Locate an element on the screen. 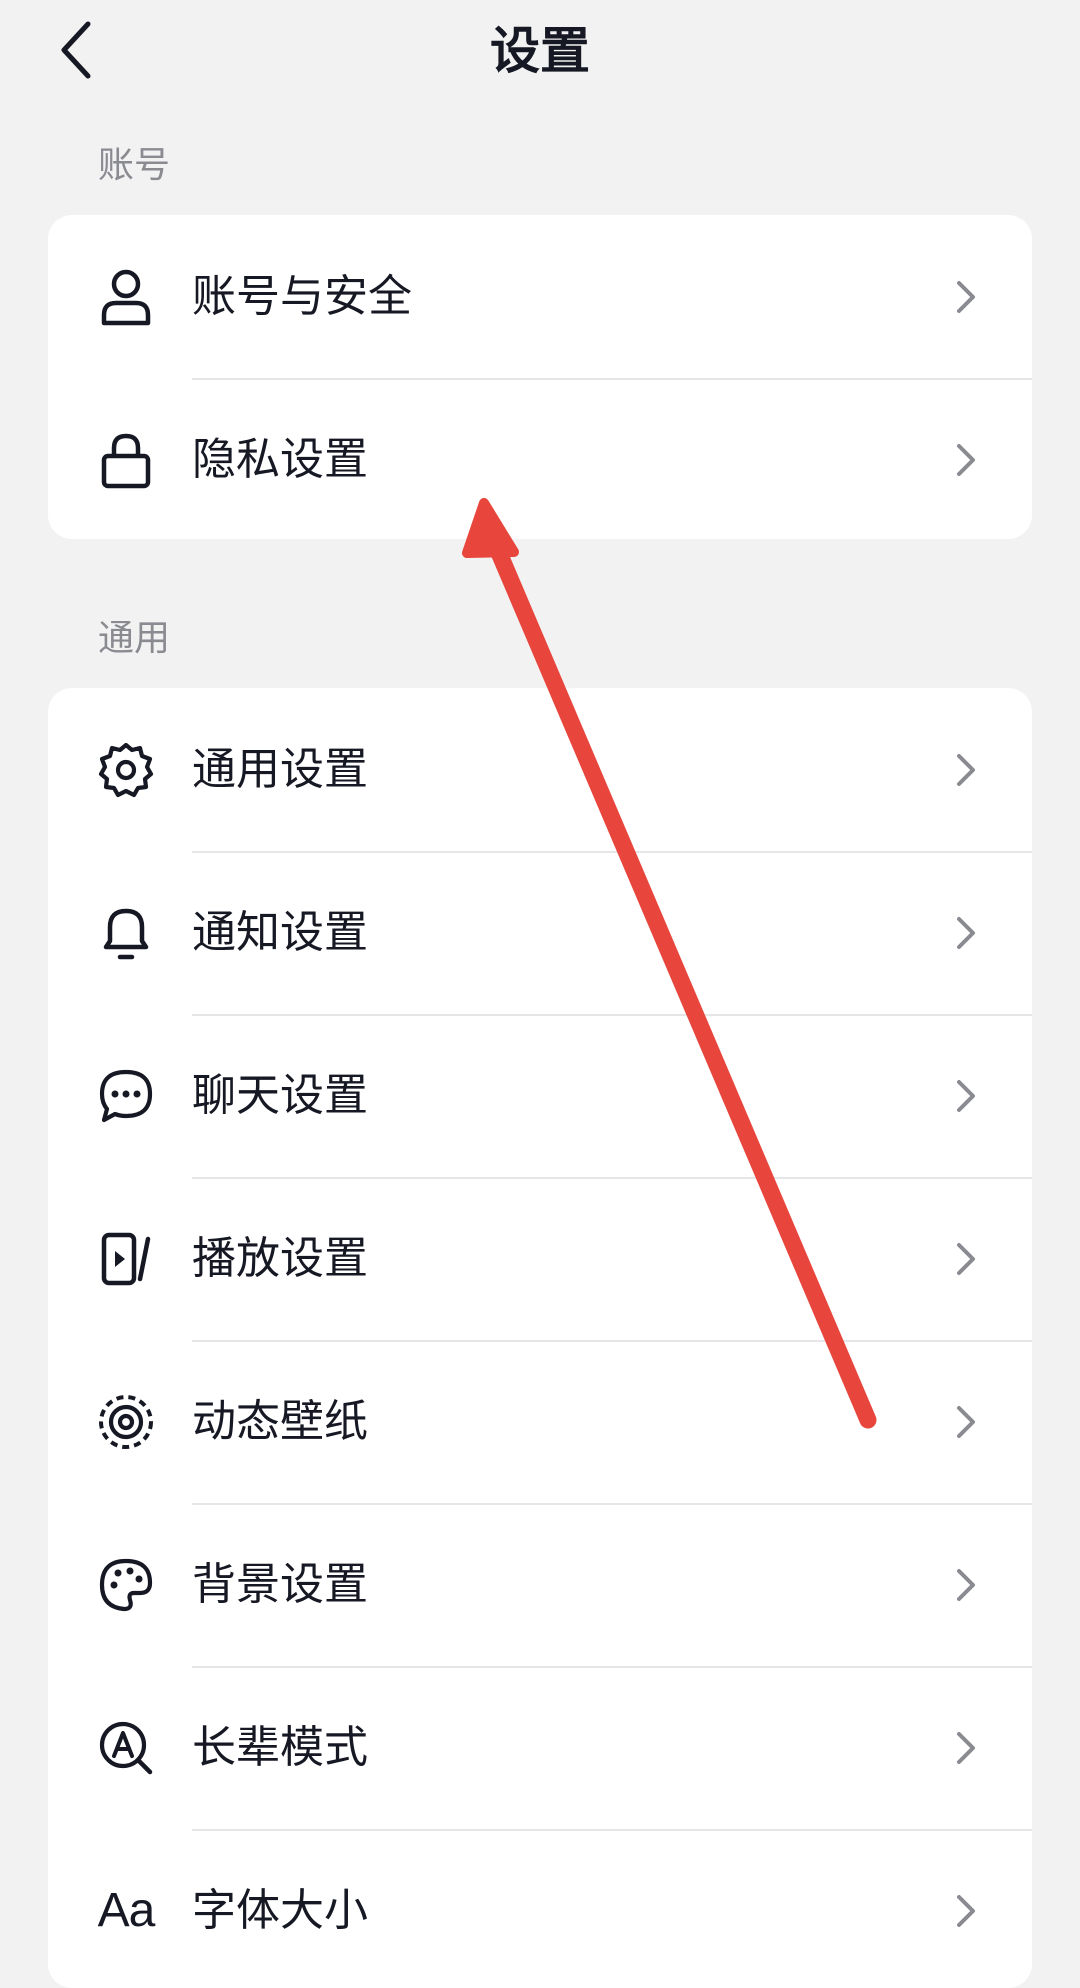  row-label: 通用设置 is located at coordinates (280, 769).